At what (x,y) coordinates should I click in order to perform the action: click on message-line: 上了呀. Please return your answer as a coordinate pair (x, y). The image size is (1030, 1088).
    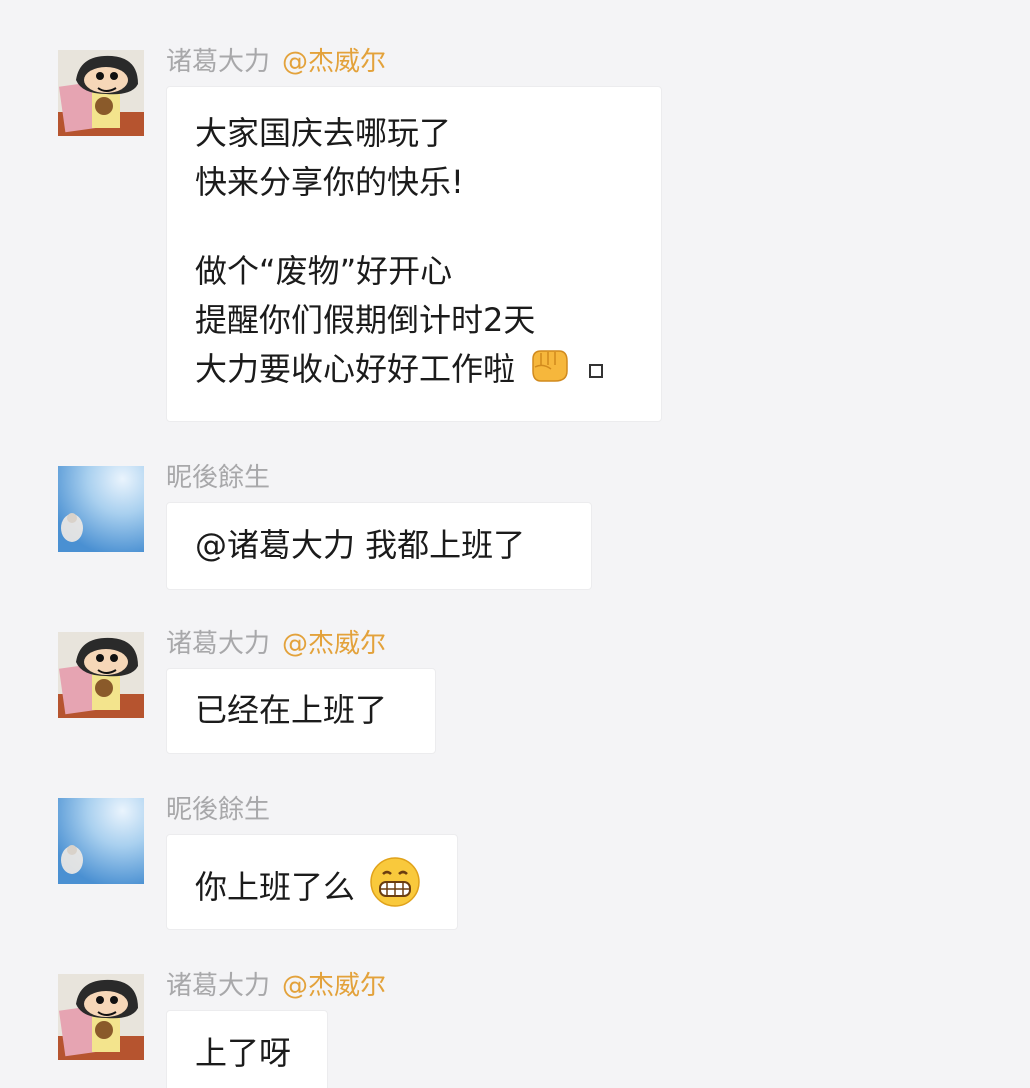
    Looking at the image, I should click on (243, 1053).